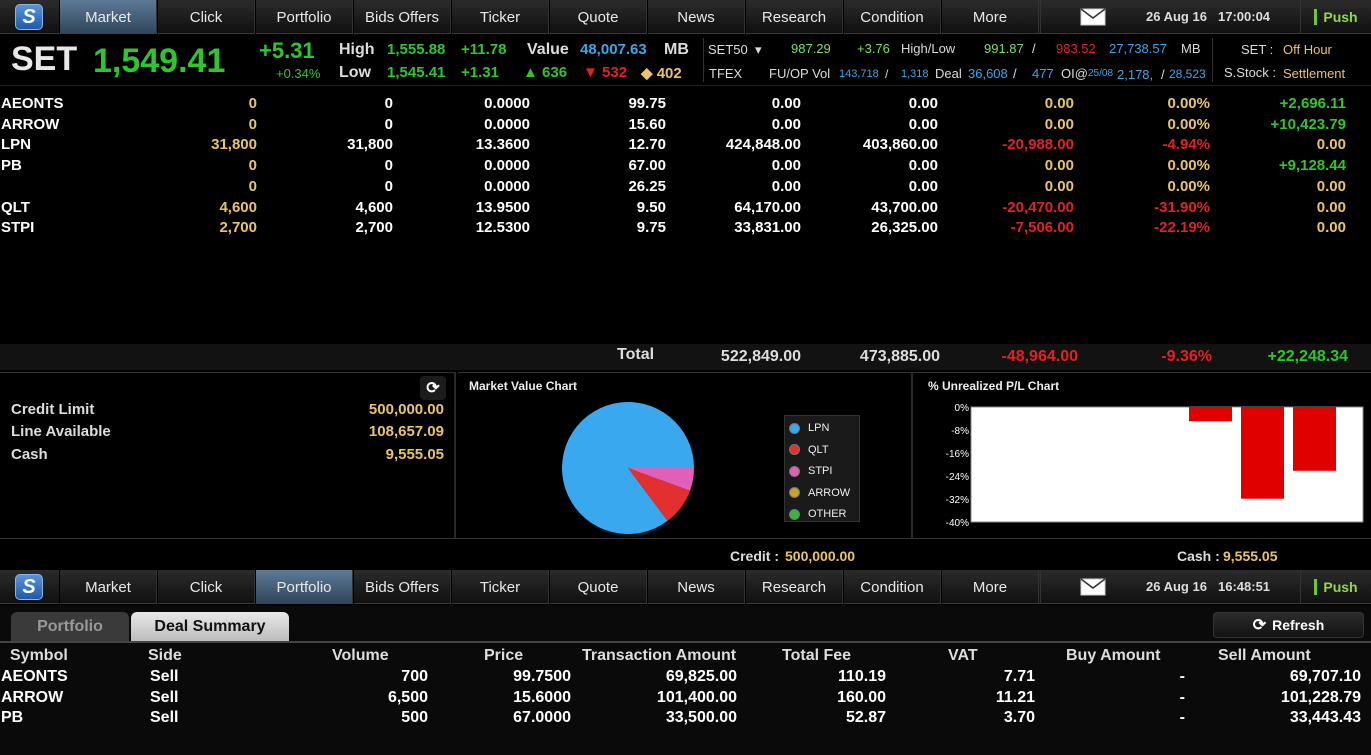 The width and height of the screenshot is (1371, 755). What do you see at coordinates (1039, 356) in the screenshot?
I see `total-unrealized-pl: -48,964.00` at bounding box center [1039, 356].